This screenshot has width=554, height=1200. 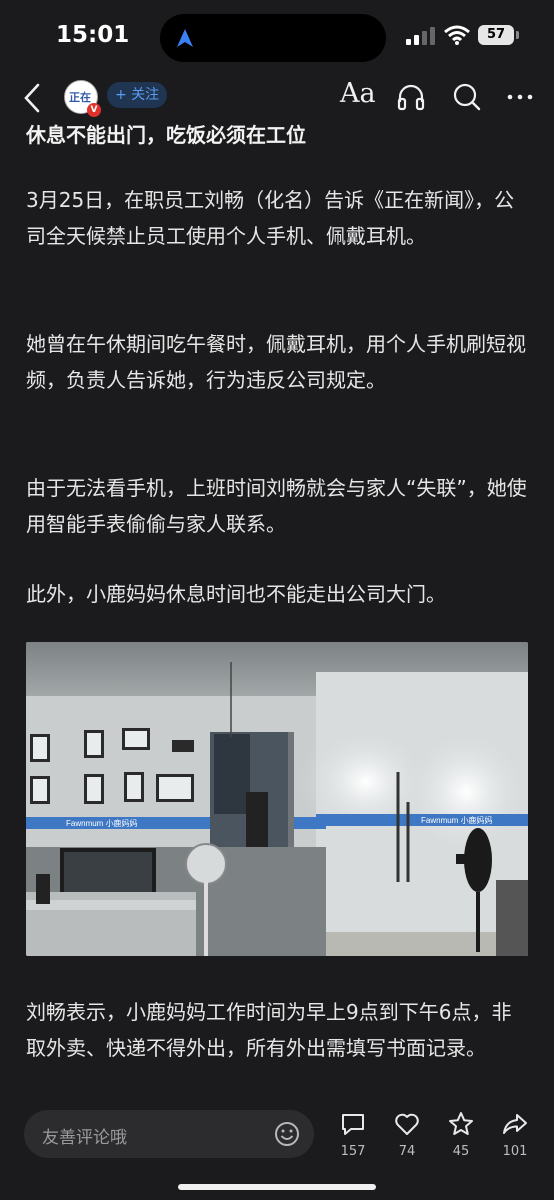 What do you see at coordinates (358, 93) in the screenshot?
I see `font-size-button: Aa` at bounding box center [358, 93].